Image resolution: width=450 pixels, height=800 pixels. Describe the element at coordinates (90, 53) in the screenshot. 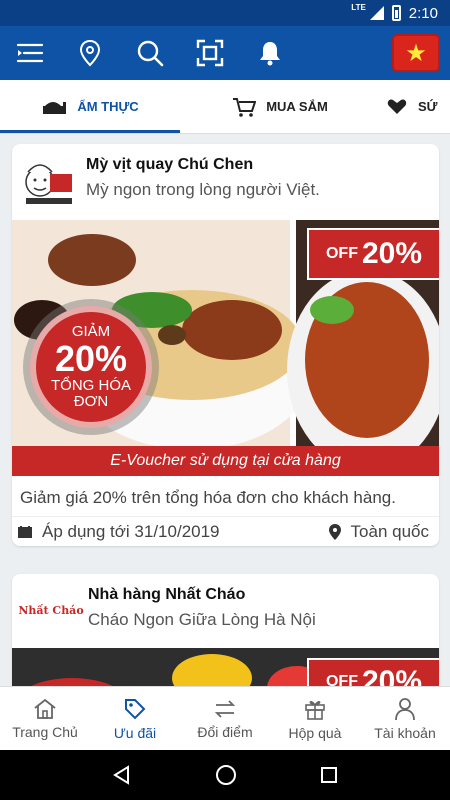

I see `location-pin-icon` at that location.